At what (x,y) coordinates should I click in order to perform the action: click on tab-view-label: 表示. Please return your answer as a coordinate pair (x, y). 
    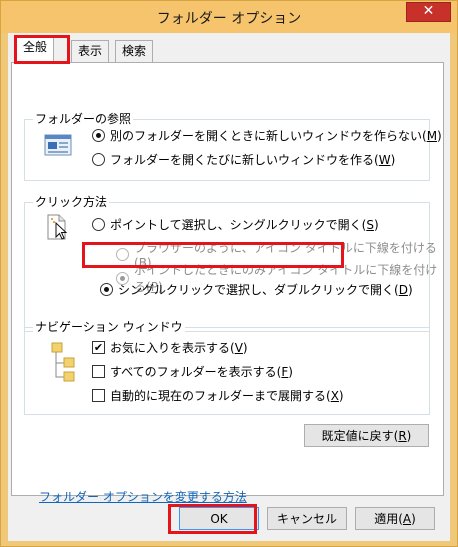
    Looking at the image, I should click on (90, 51).